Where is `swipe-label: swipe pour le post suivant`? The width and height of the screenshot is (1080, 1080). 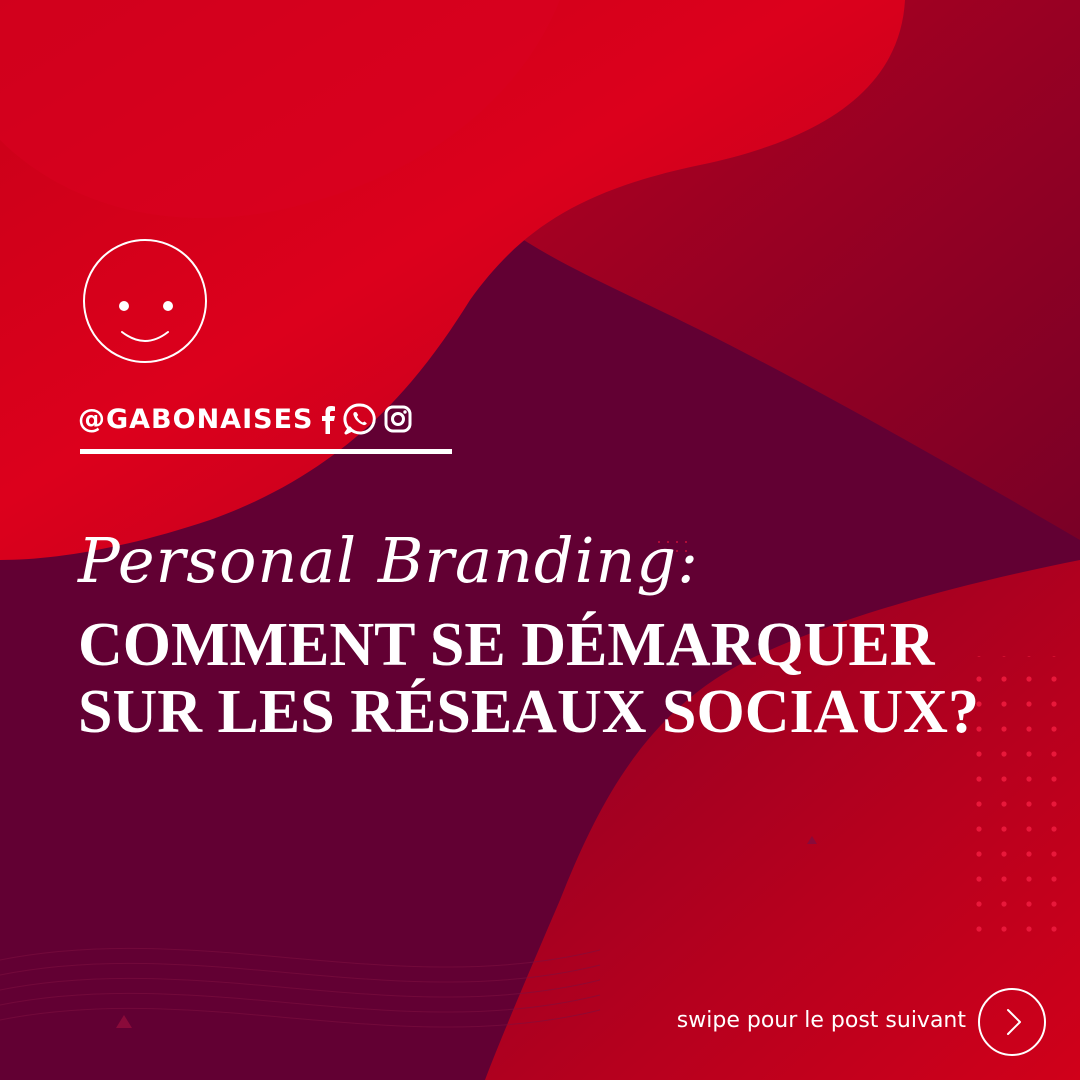 swipe-label: swipe pour le post suivant is located at coordinates (821, 1020).